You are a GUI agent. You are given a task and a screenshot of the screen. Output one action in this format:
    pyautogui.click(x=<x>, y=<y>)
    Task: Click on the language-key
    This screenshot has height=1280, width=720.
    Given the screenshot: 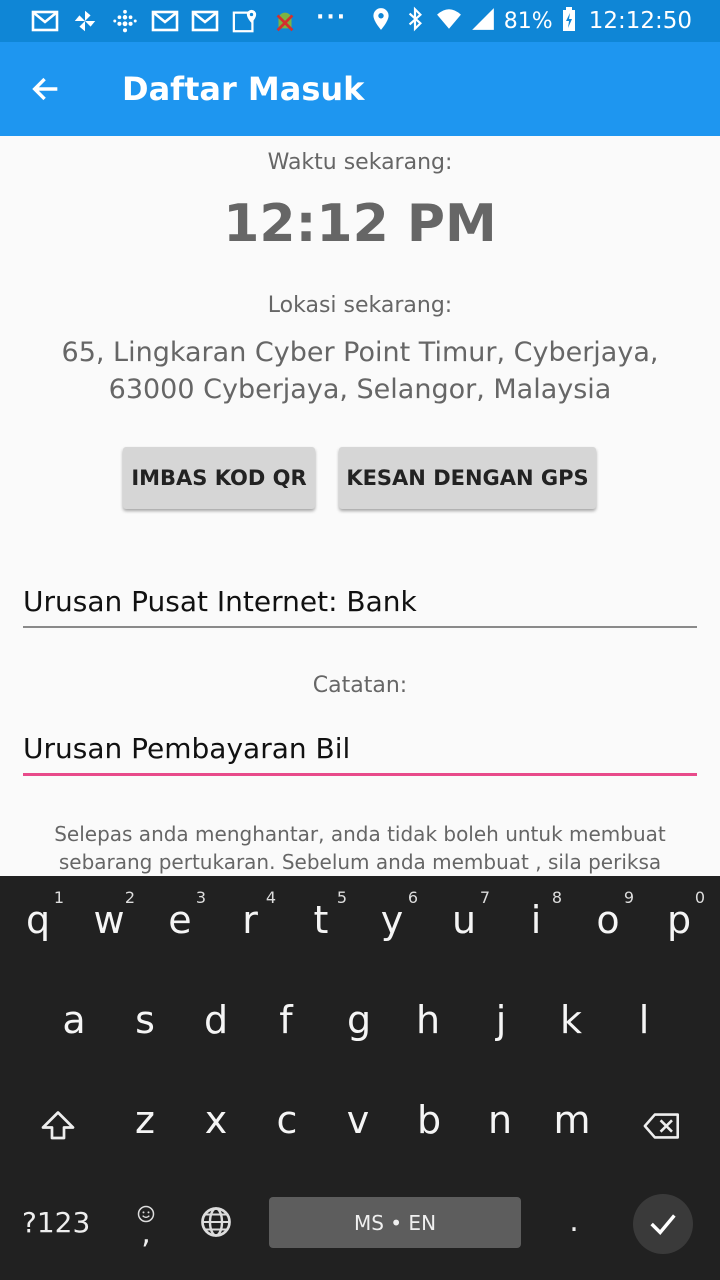 What is the action you would take?
    pyautogui.click(x=216, y=1222)
    